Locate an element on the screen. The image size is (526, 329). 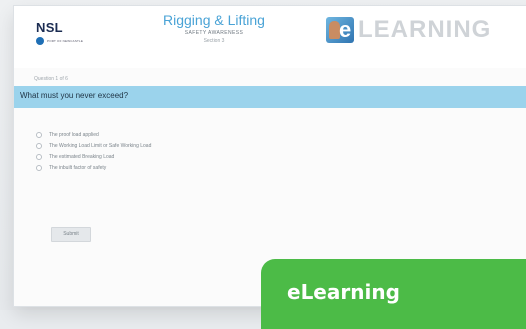
answer-label: The proof load applied is located at coordinates (74, 135).